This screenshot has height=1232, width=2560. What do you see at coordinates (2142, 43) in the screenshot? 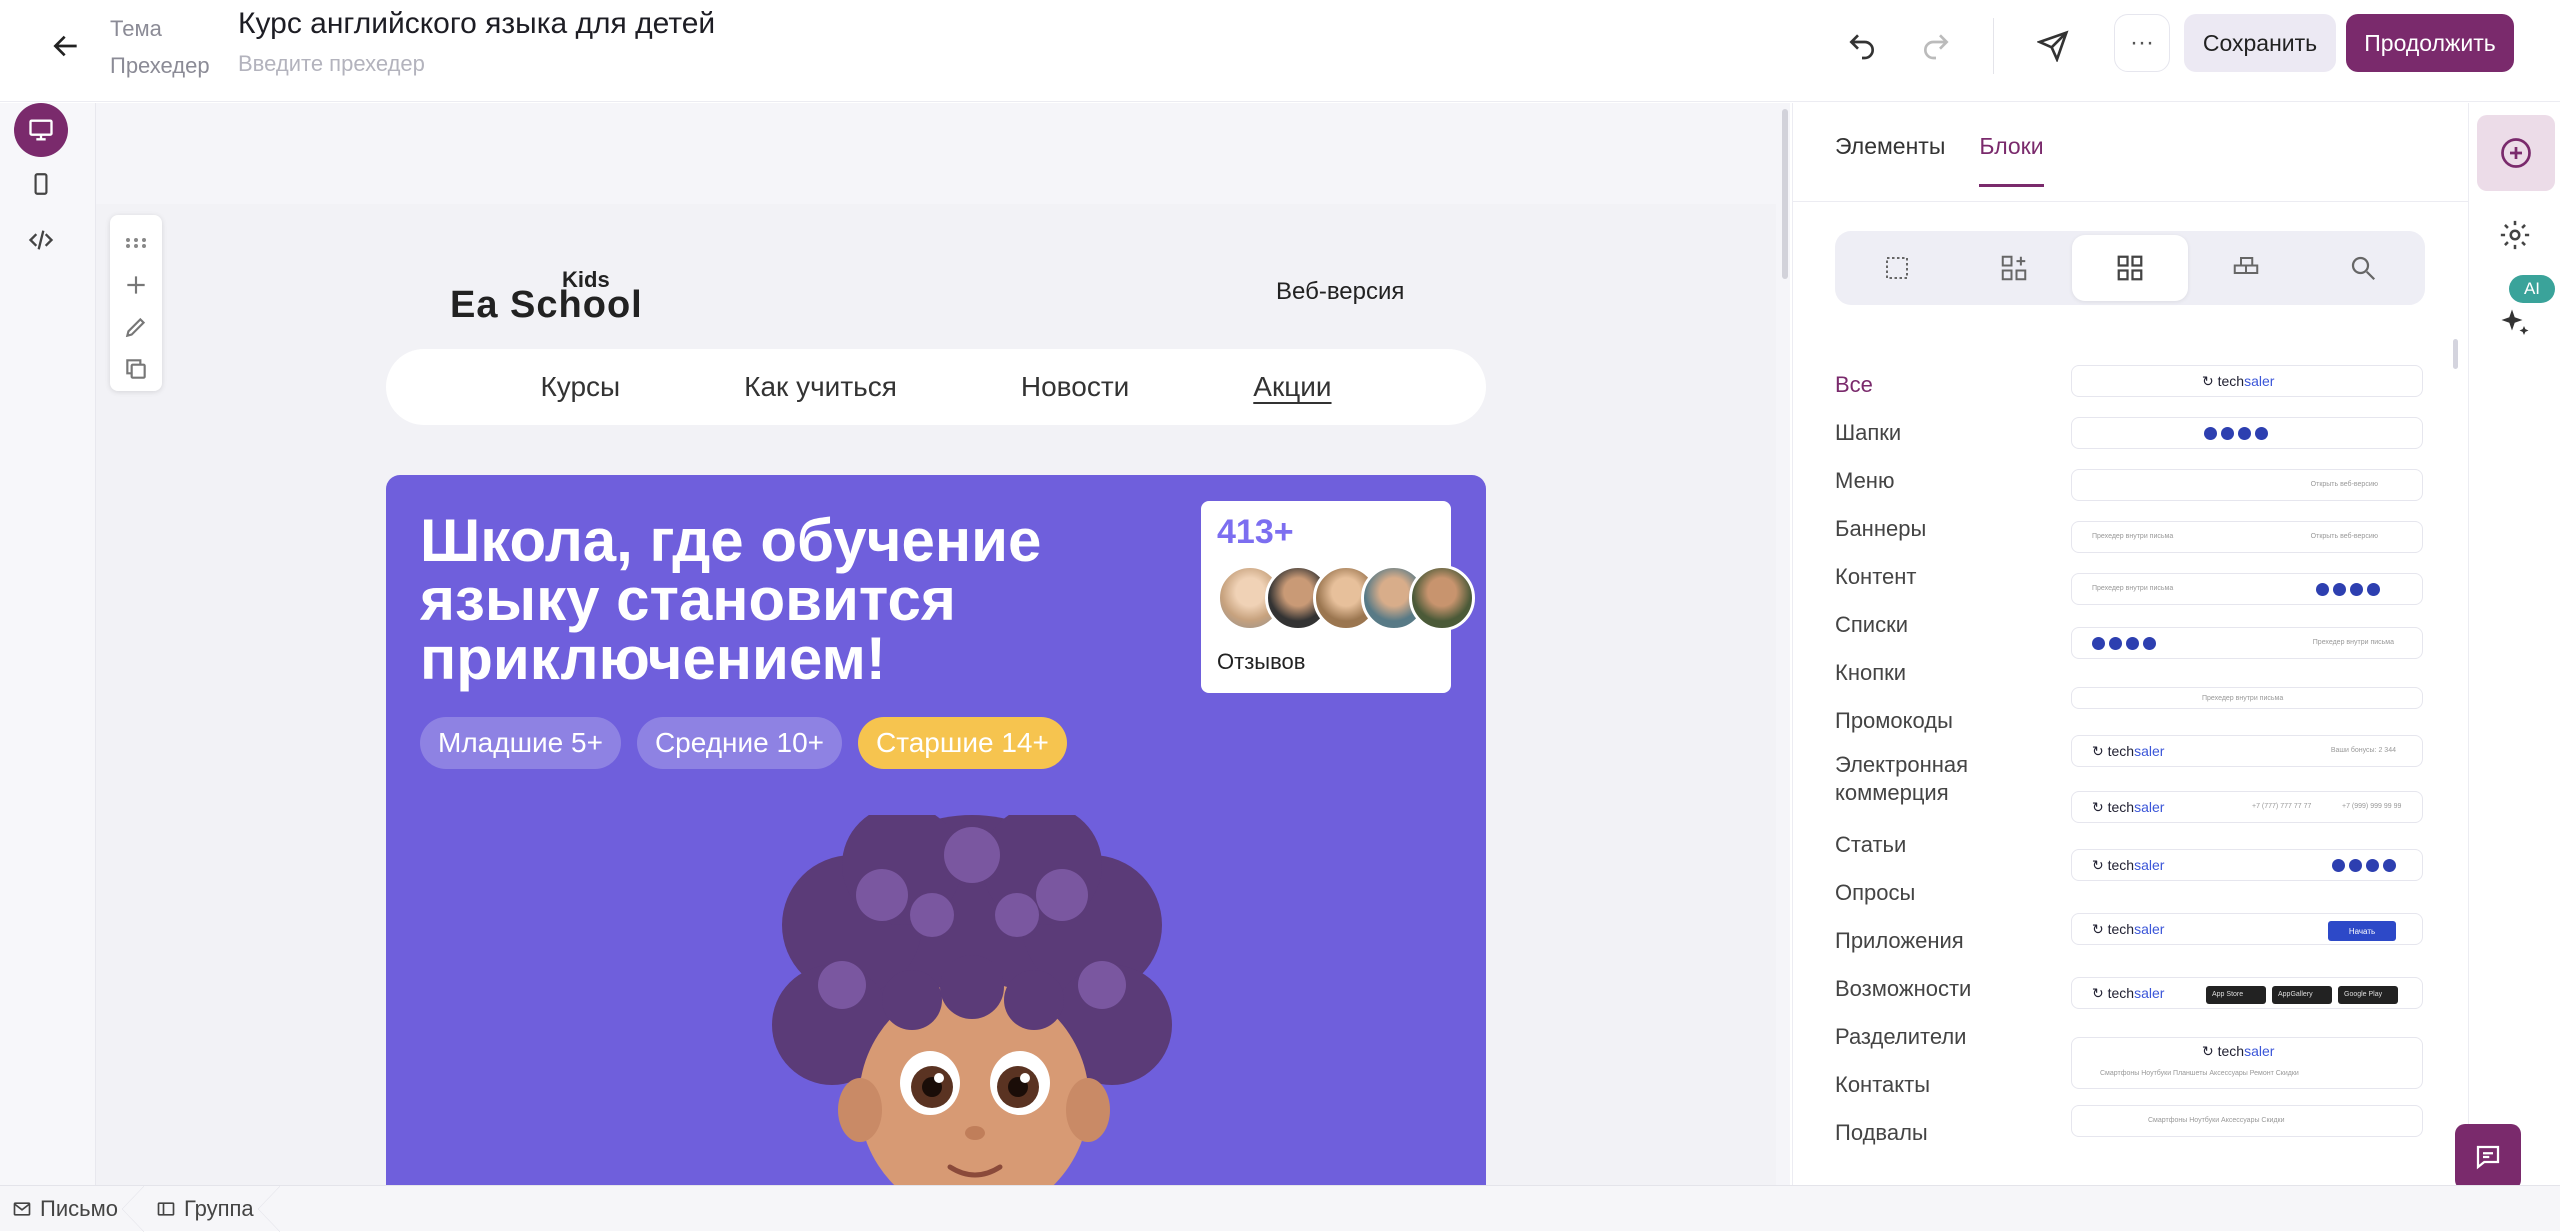
I see `more-button: ···` at bounding box center [2142, 43].